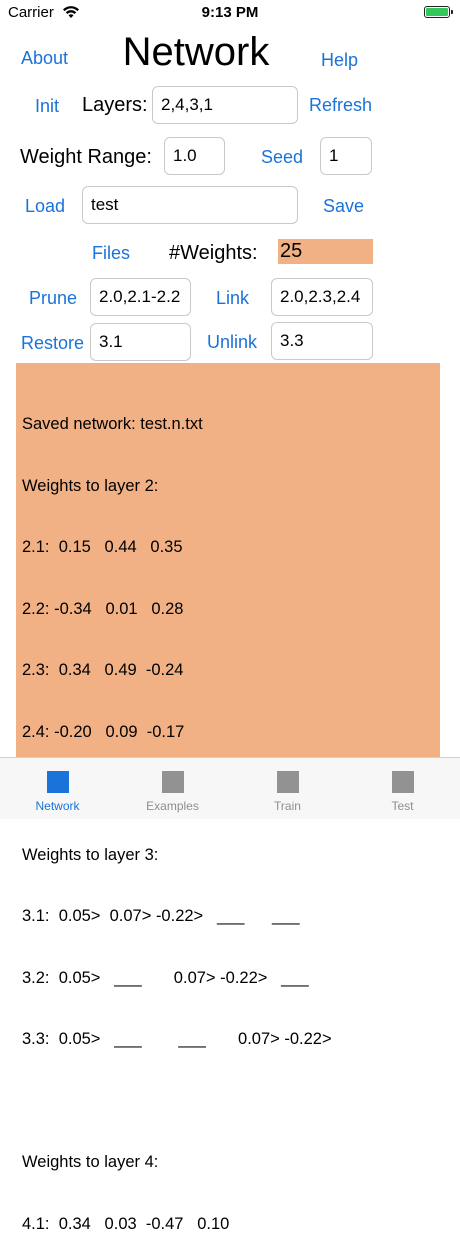 This screenshot has height=1255, width=460. Describe the element at coordinates (177, 1039) in the screenshot. I see `output-line: 3.3: 0.05> ___ ___ 0.07> -0.22>` at that location.